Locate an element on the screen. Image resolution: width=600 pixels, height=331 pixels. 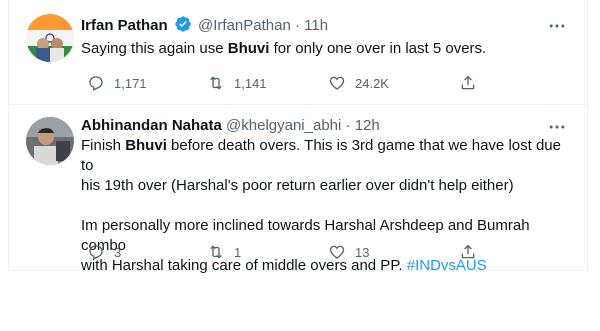
timestamp: 12h is located at coordinates (367, 125).